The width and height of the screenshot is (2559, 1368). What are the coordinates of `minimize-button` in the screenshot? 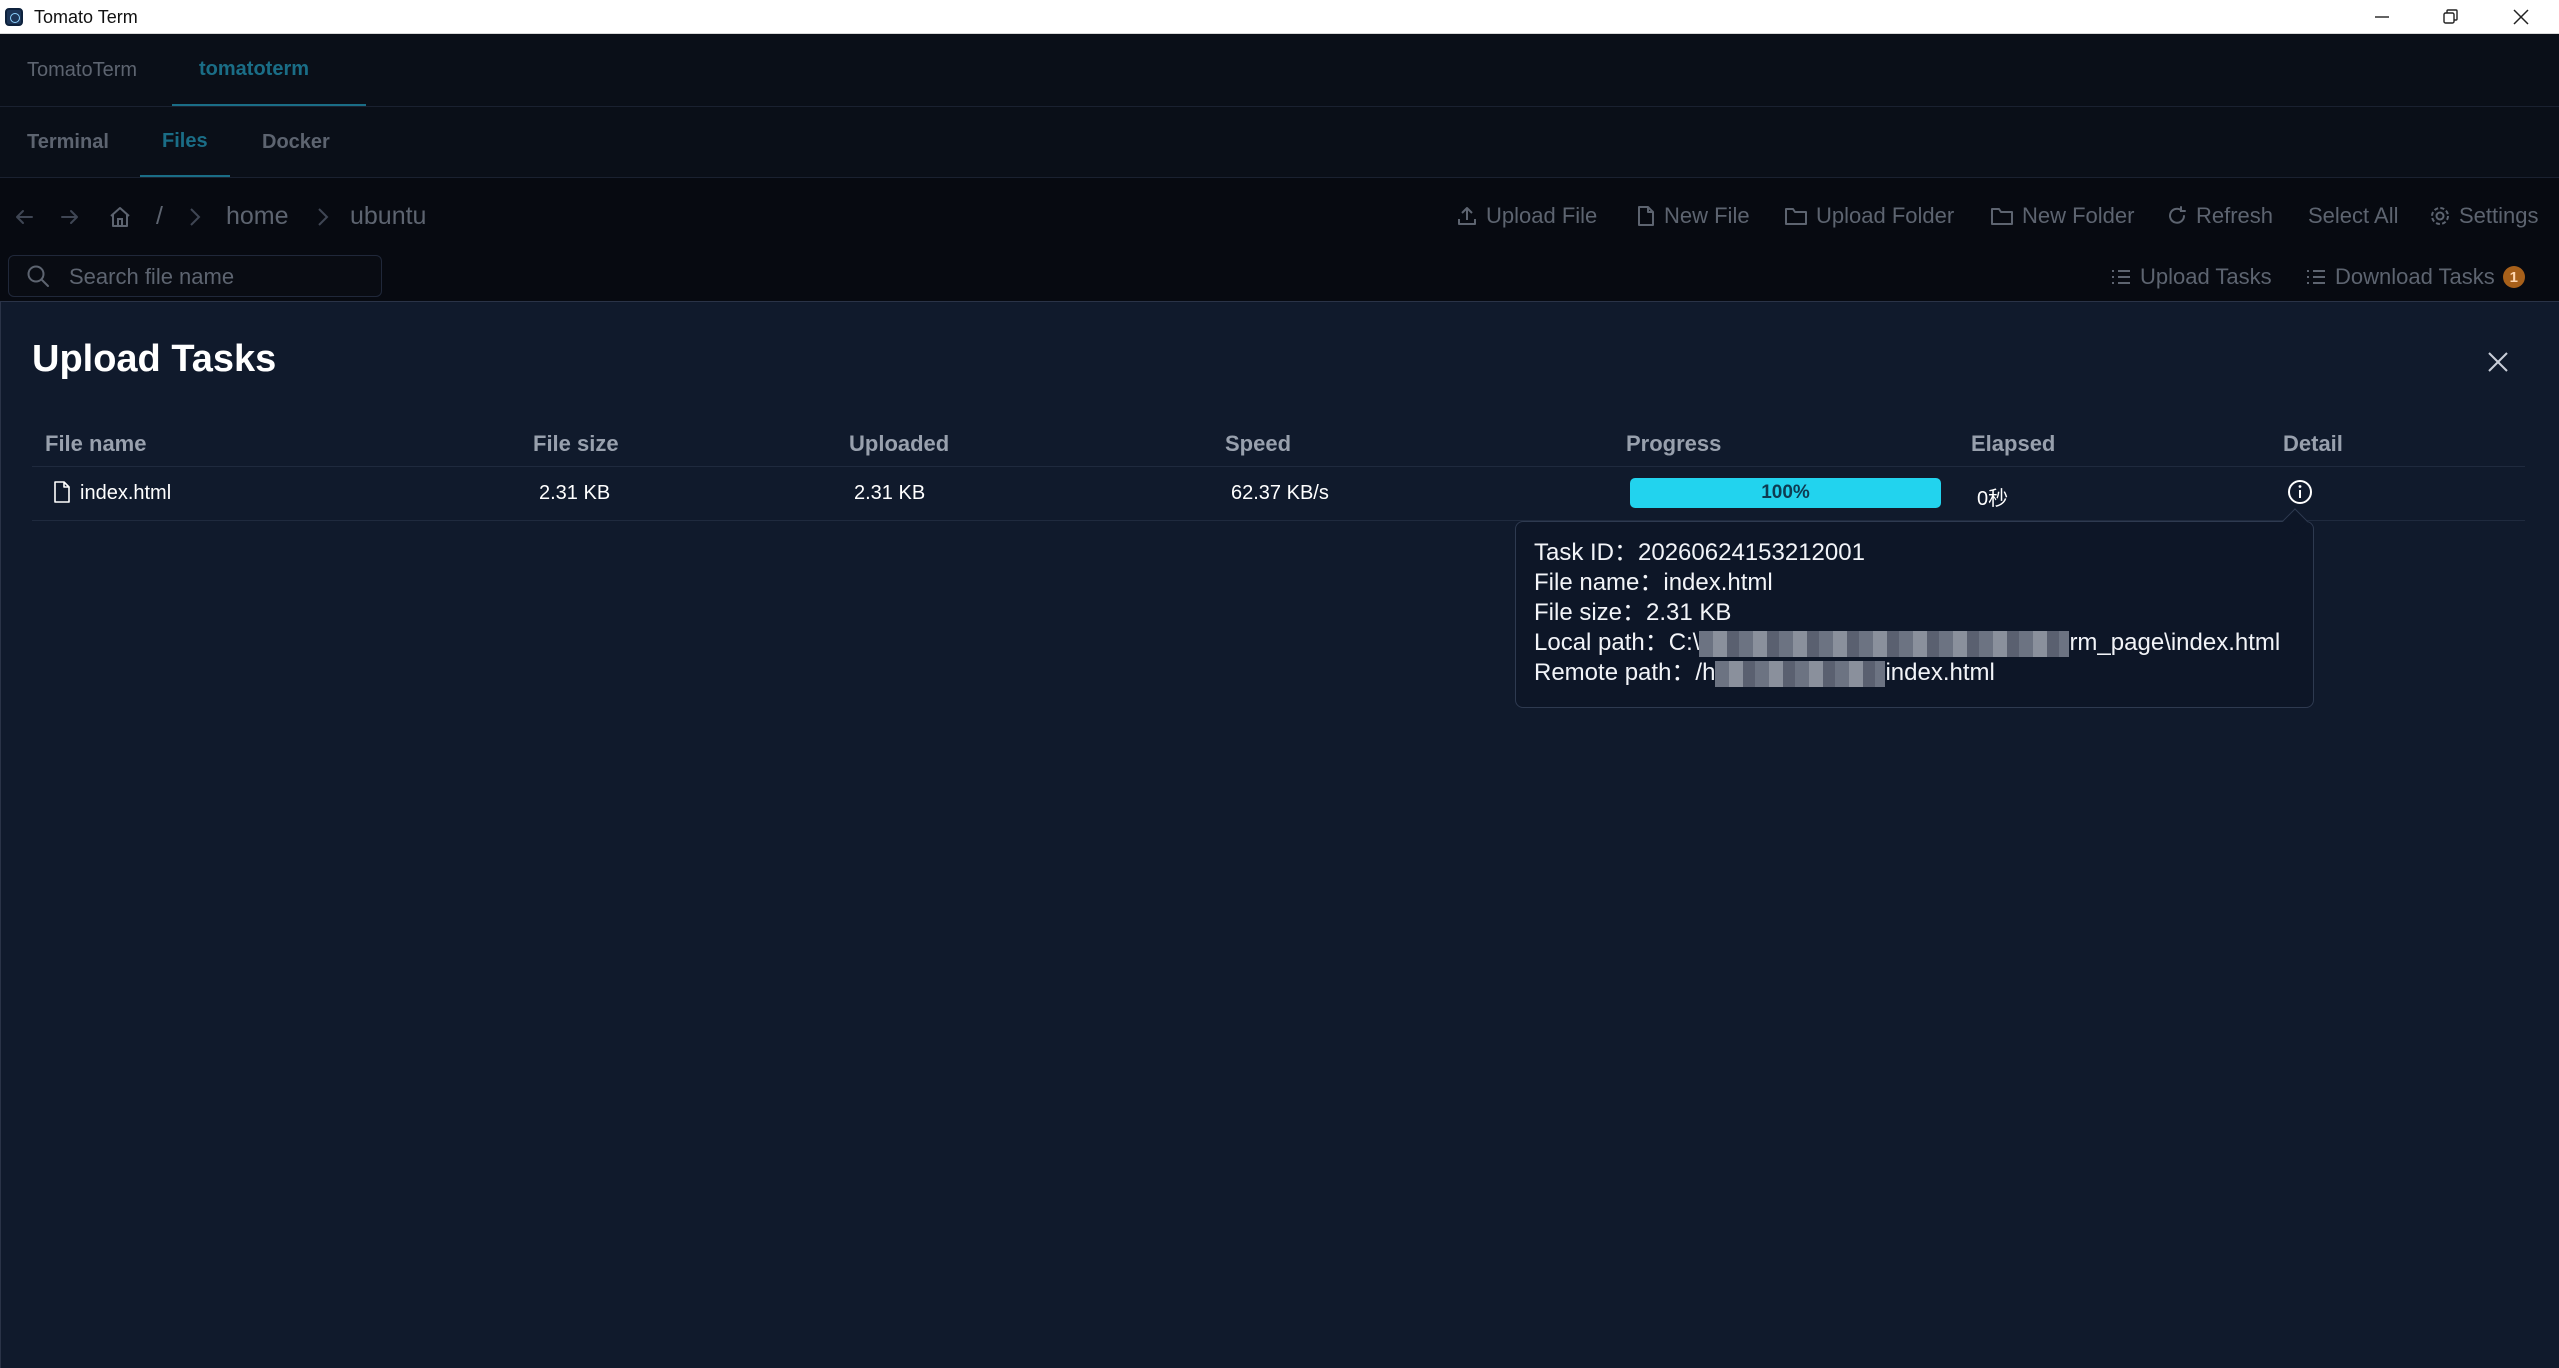 It's located at (2382, 17).